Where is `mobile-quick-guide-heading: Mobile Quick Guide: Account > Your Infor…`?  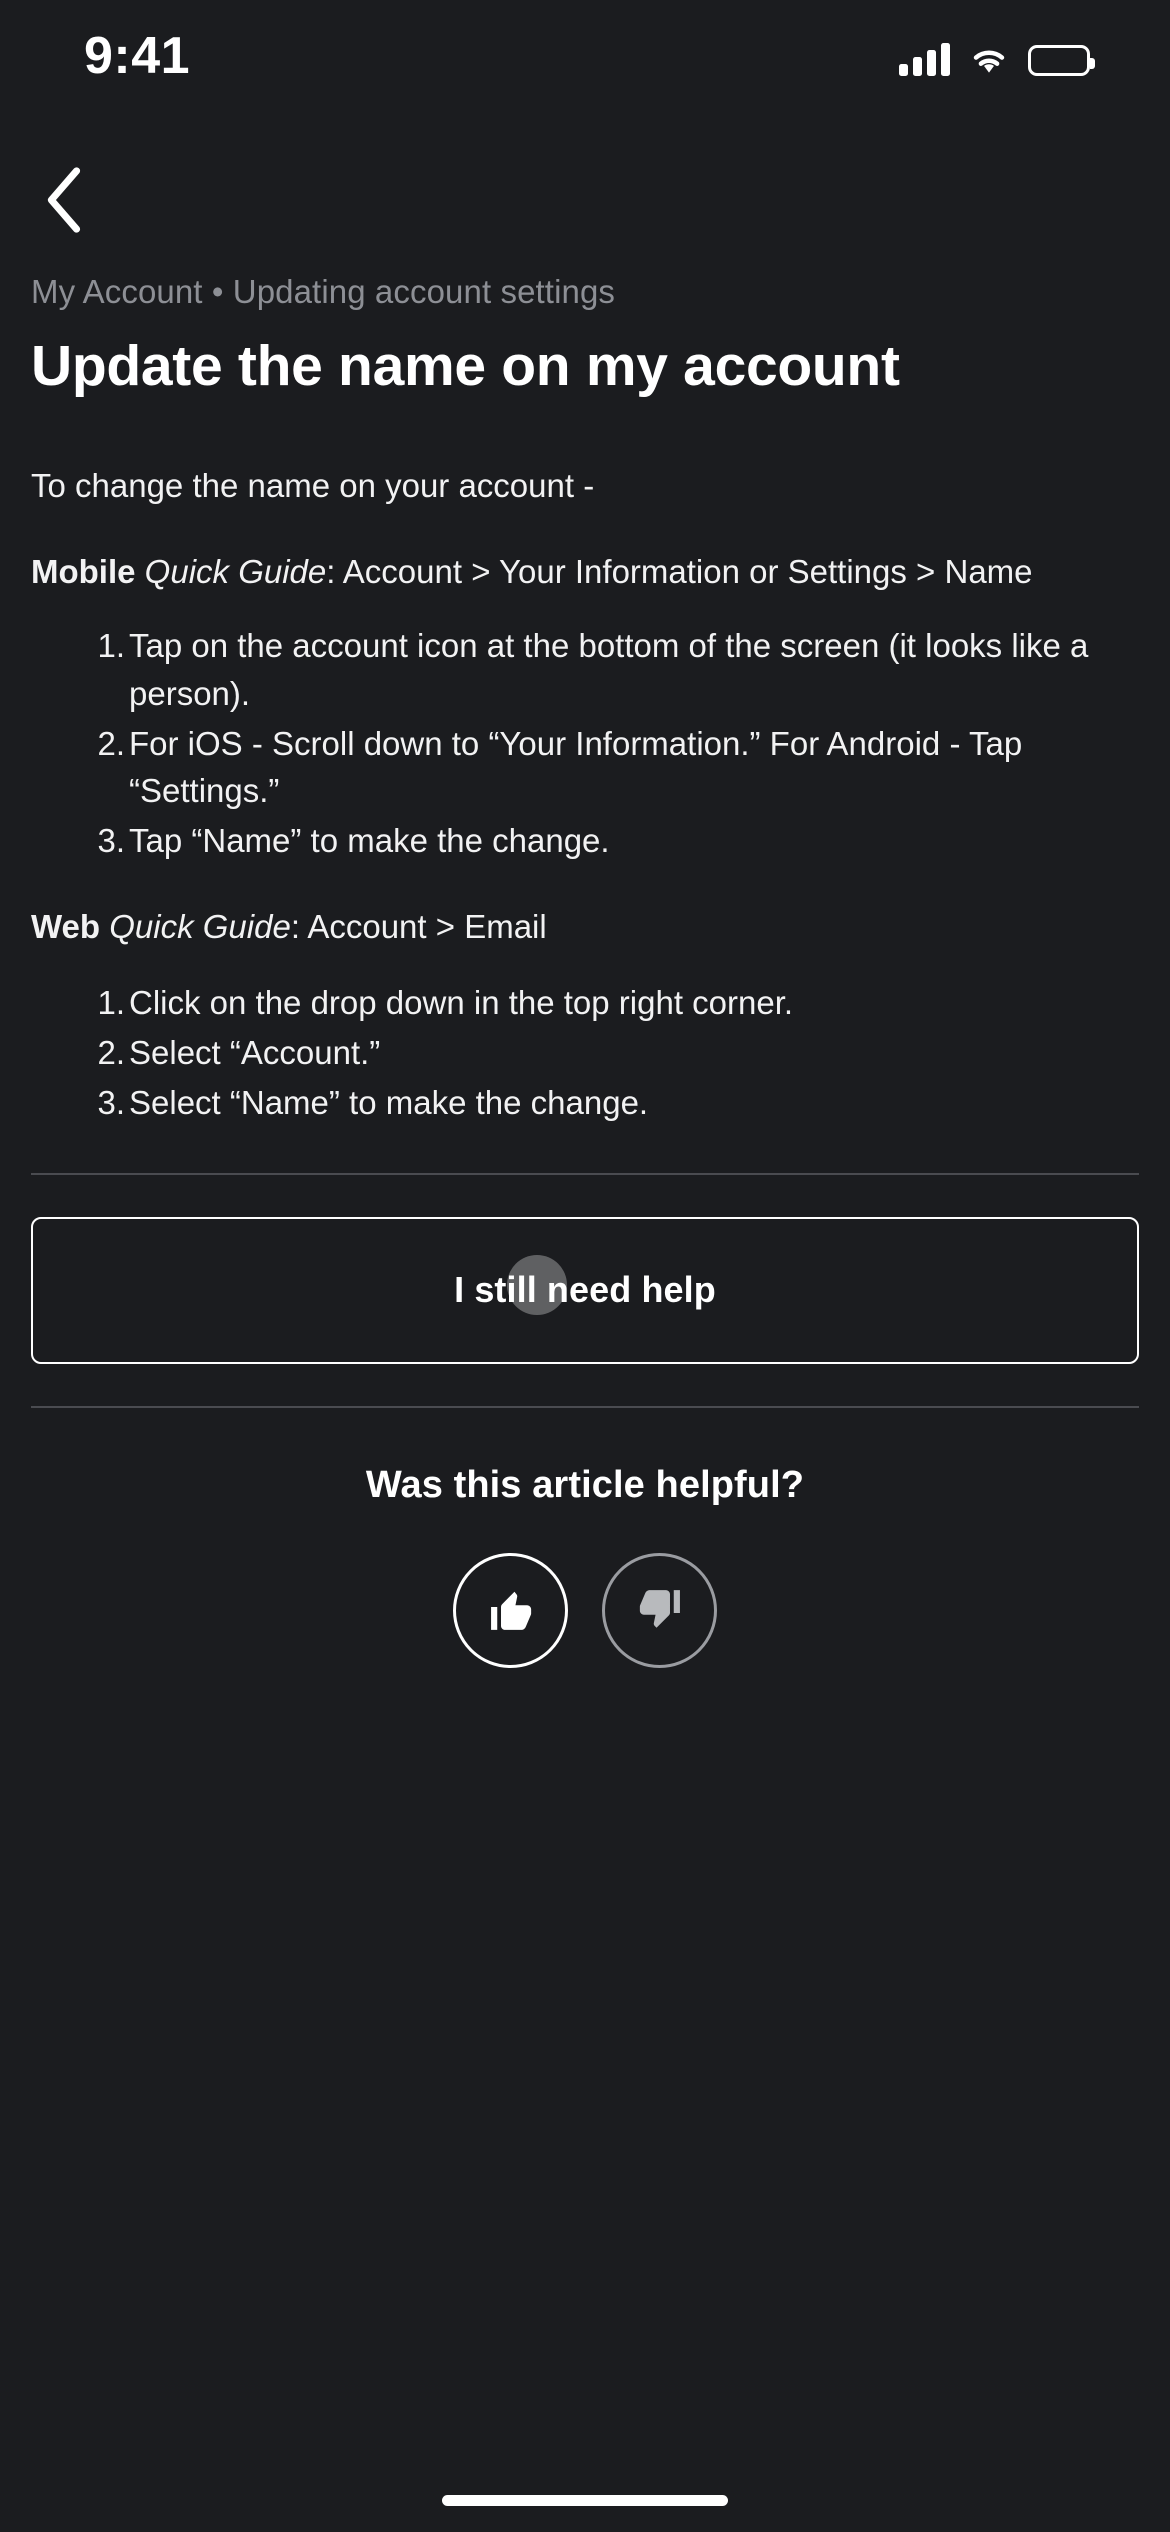
mobile-quick-guide-heading: Mobile Quick Guide: Account > Your Infor… is located at coordinates (585, 572).